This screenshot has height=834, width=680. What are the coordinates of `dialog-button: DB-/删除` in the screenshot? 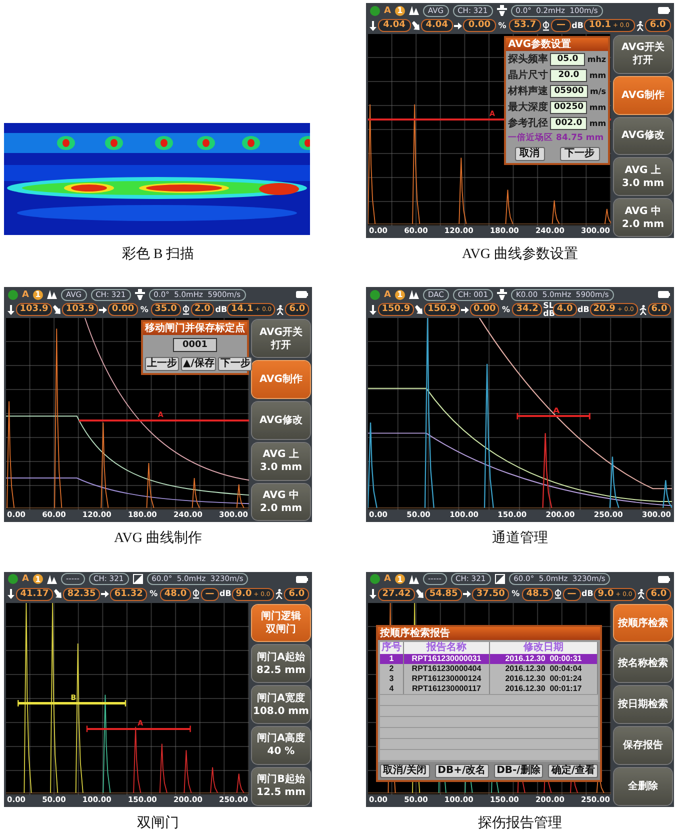 It's located at (519, 771).